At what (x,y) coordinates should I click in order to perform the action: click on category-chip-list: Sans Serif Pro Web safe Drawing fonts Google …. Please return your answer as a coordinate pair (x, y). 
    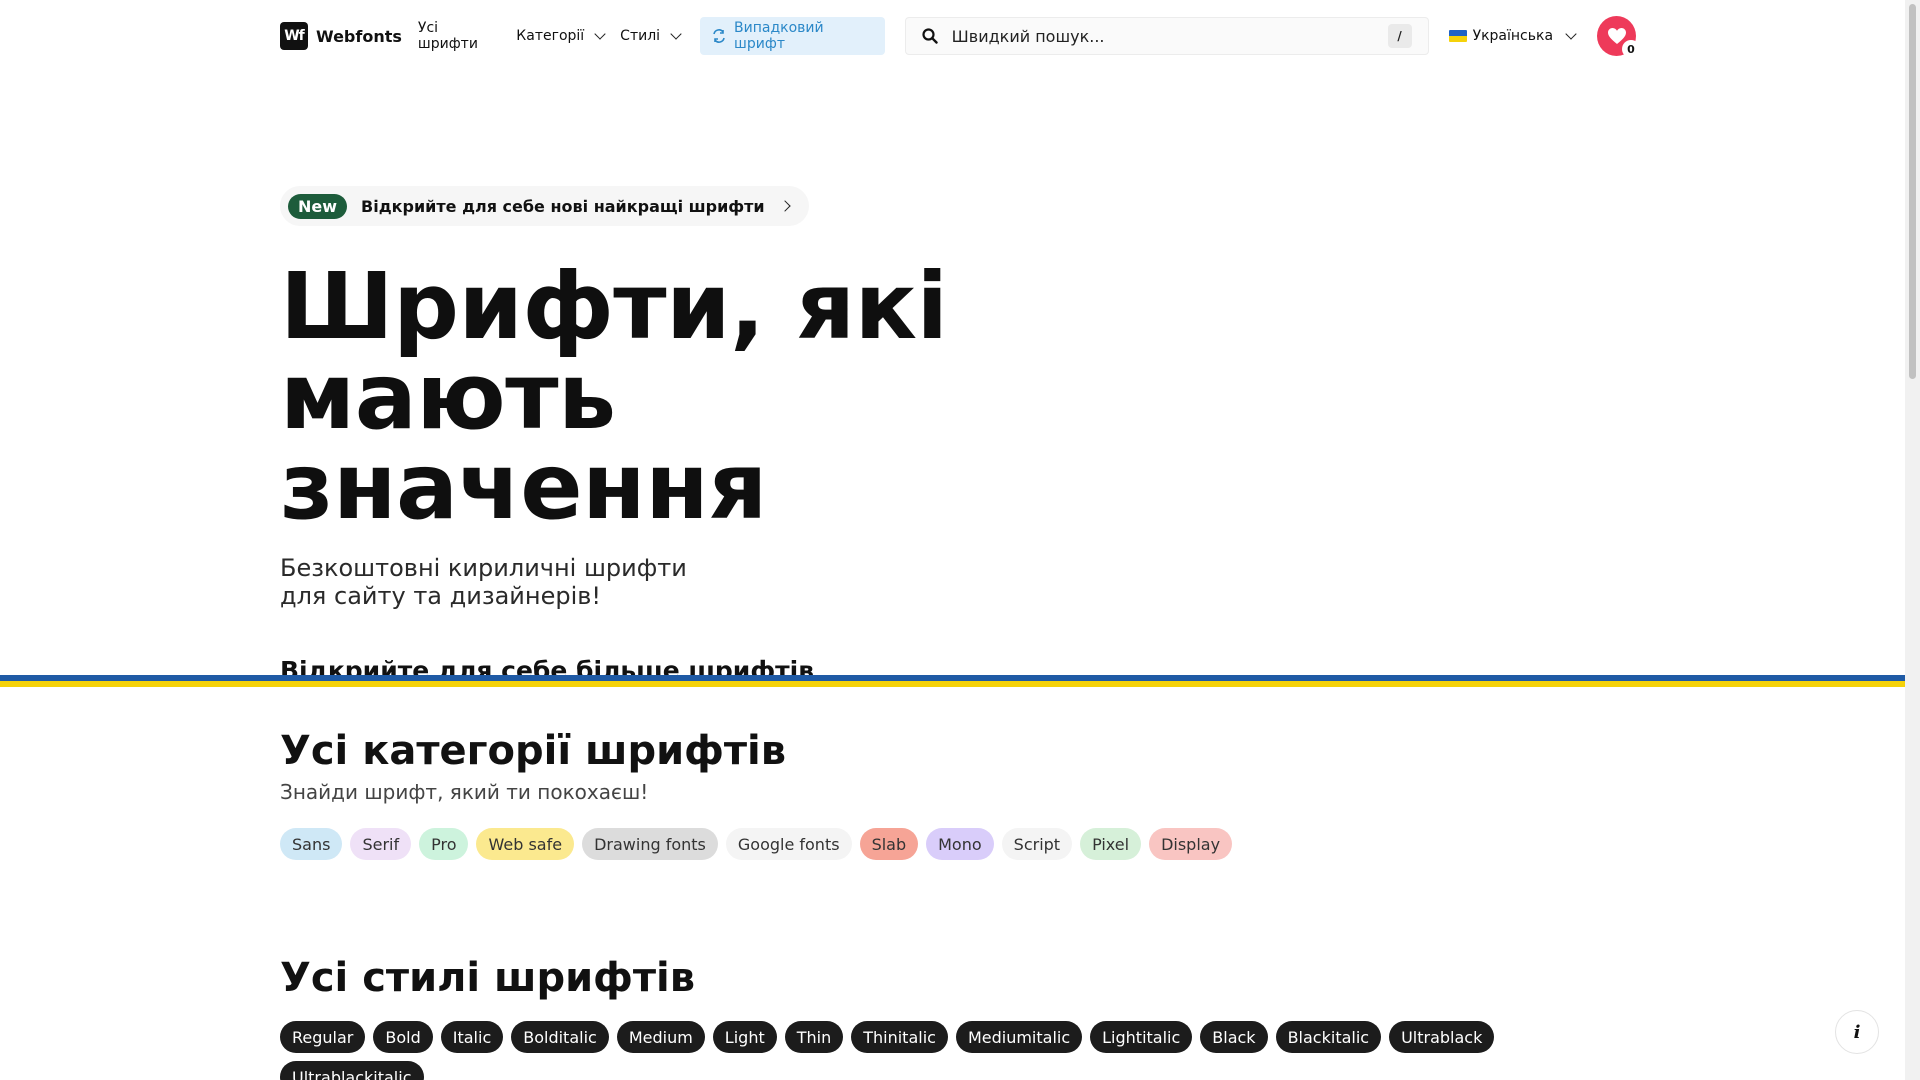
    Looking at the image, I should click on (958, 844).